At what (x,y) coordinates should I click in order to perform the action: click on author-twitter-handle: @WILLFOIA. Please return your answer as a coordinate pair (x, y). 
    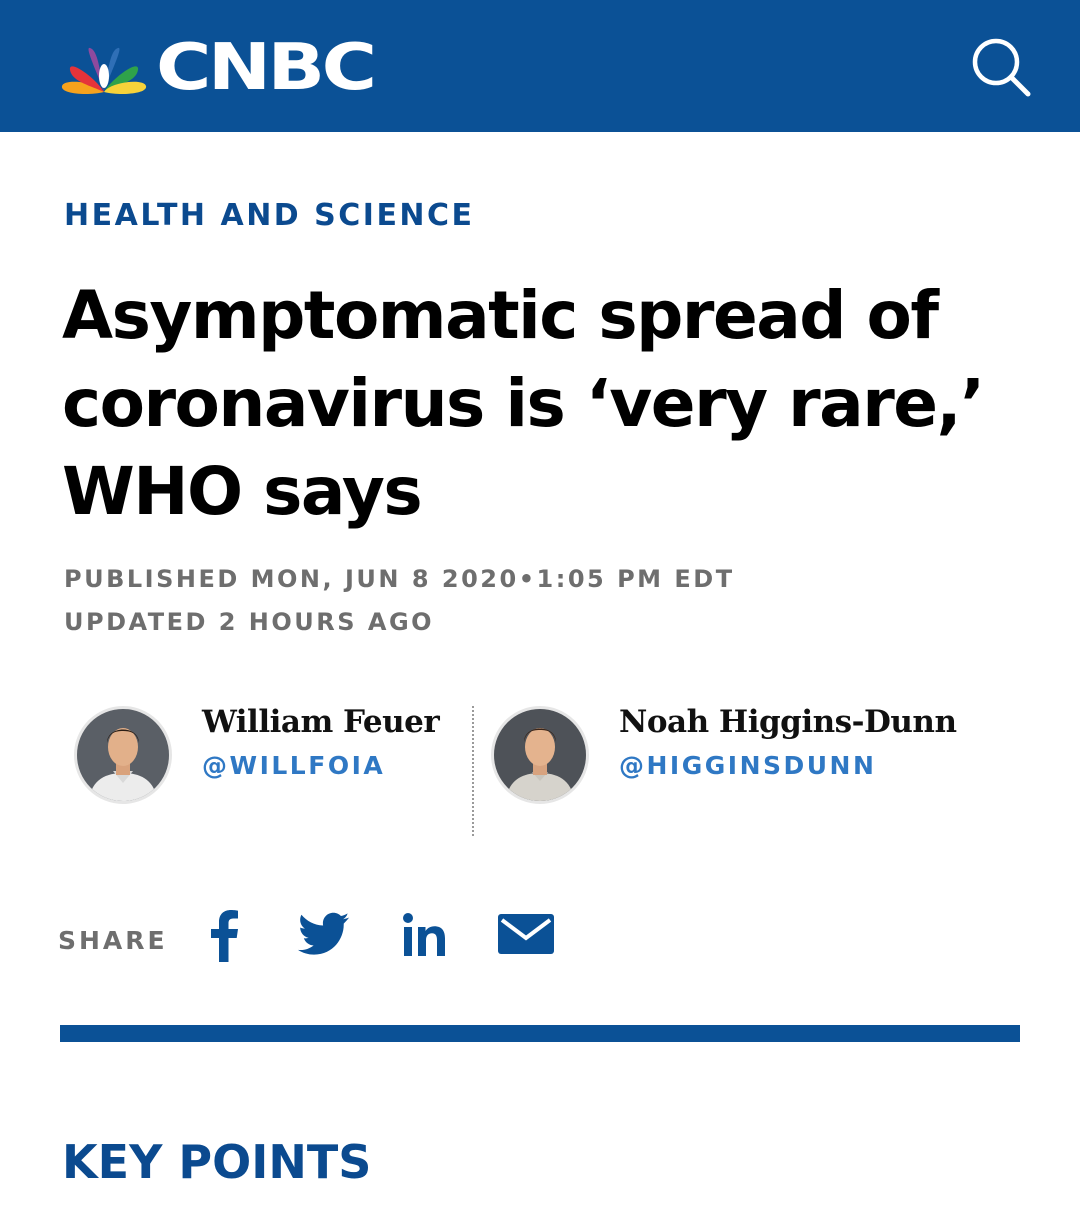
    Looking at the image, I should click on (293, 766).